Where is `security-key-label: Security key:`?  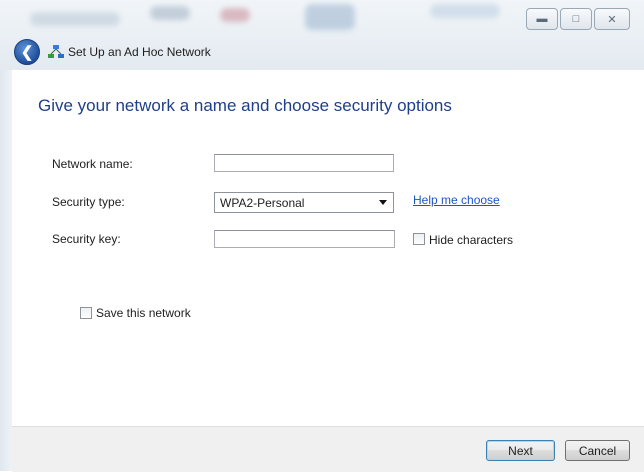
security-key-label: Security key: is located at coordinates (86, 239).